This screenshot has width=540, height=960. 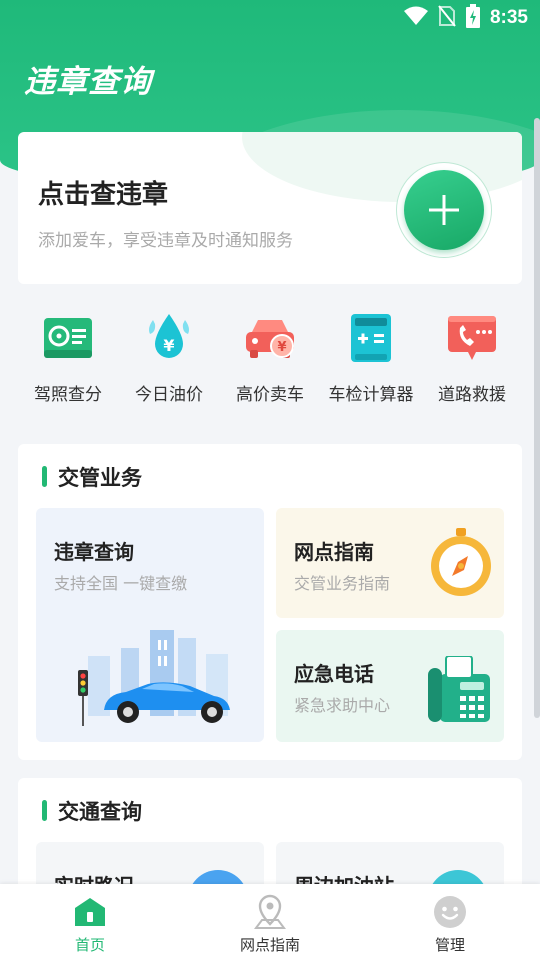 I want to click on tile-subtitle: 支持全国 一键查缴, so click(x=121, y=583).